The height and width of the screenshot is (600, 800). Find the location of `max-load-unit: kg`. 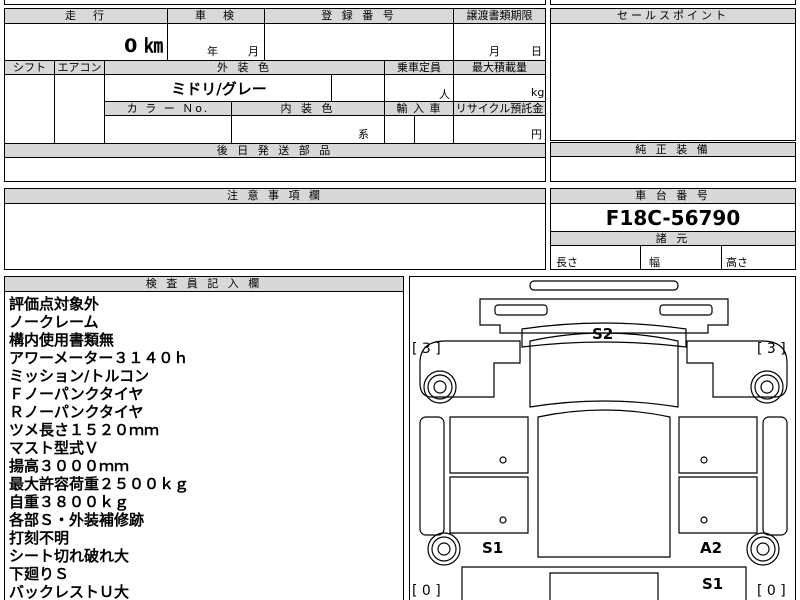

max-load-unit: kg is located at coordinates (538, 92).